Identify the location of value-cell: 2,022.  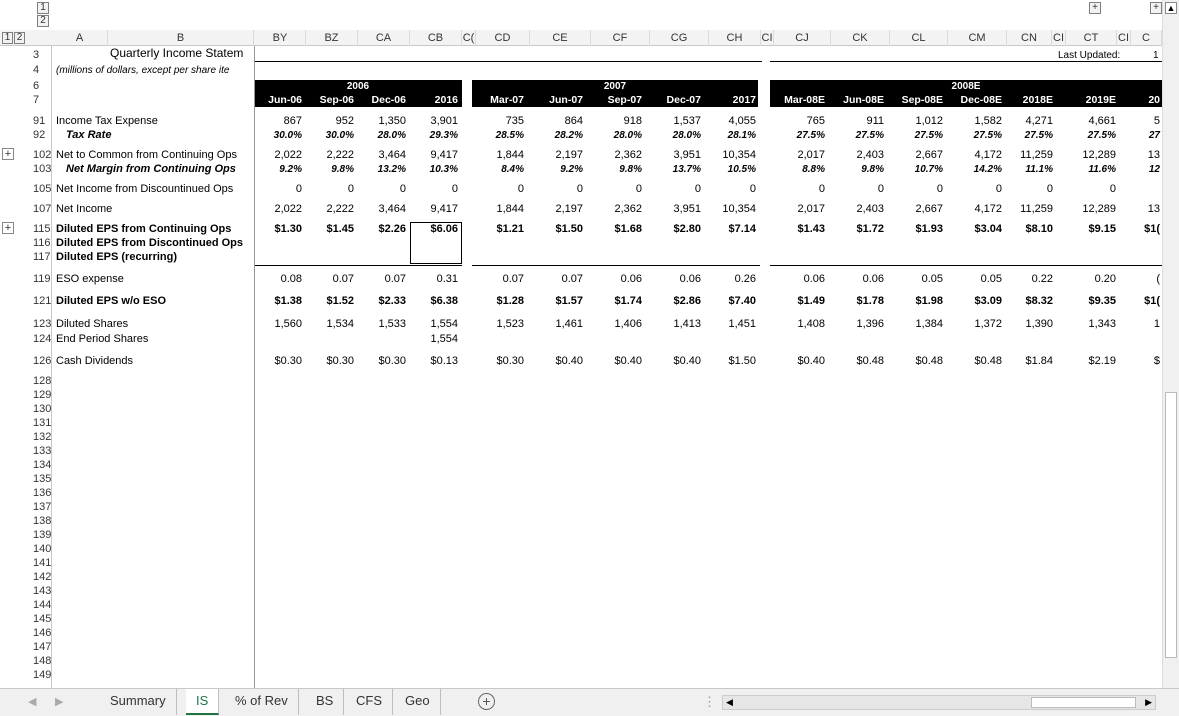
(275, 209).